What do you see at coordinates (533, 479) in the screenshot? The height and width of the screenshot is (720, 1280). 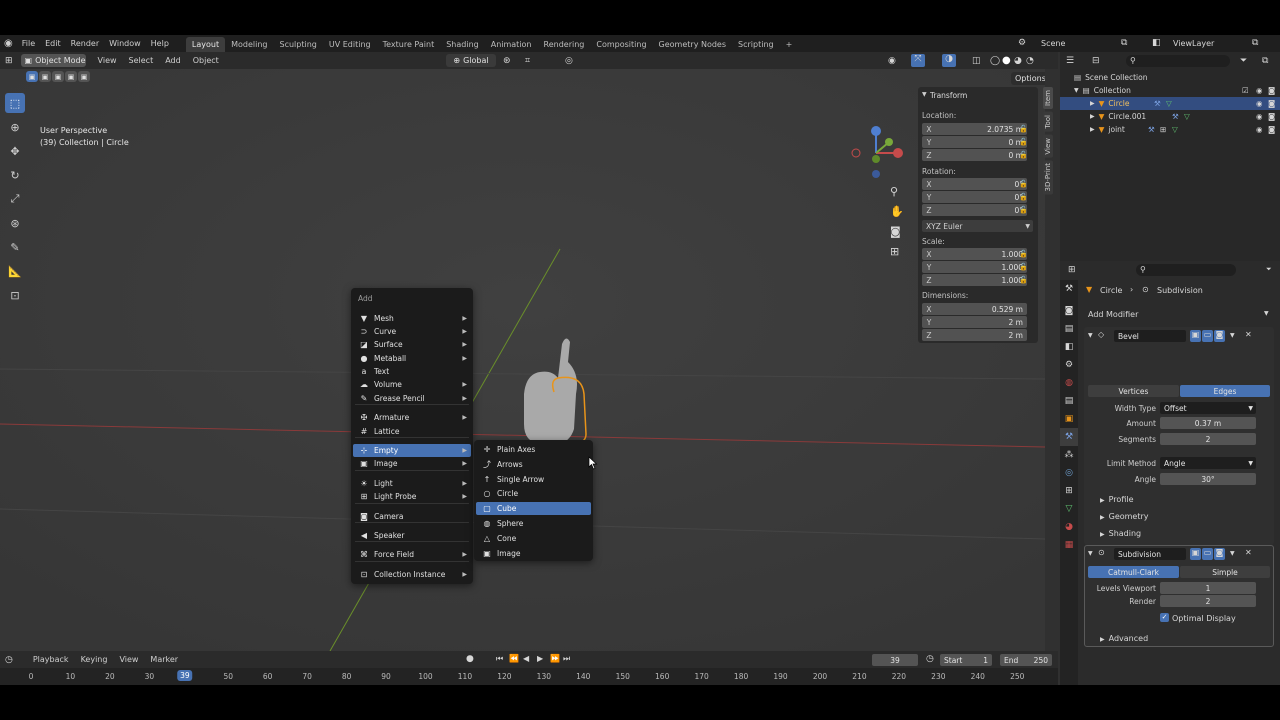 I see `empty-item-single-arrow: ↑ Single Arrow` at bounding box center [533, 479].